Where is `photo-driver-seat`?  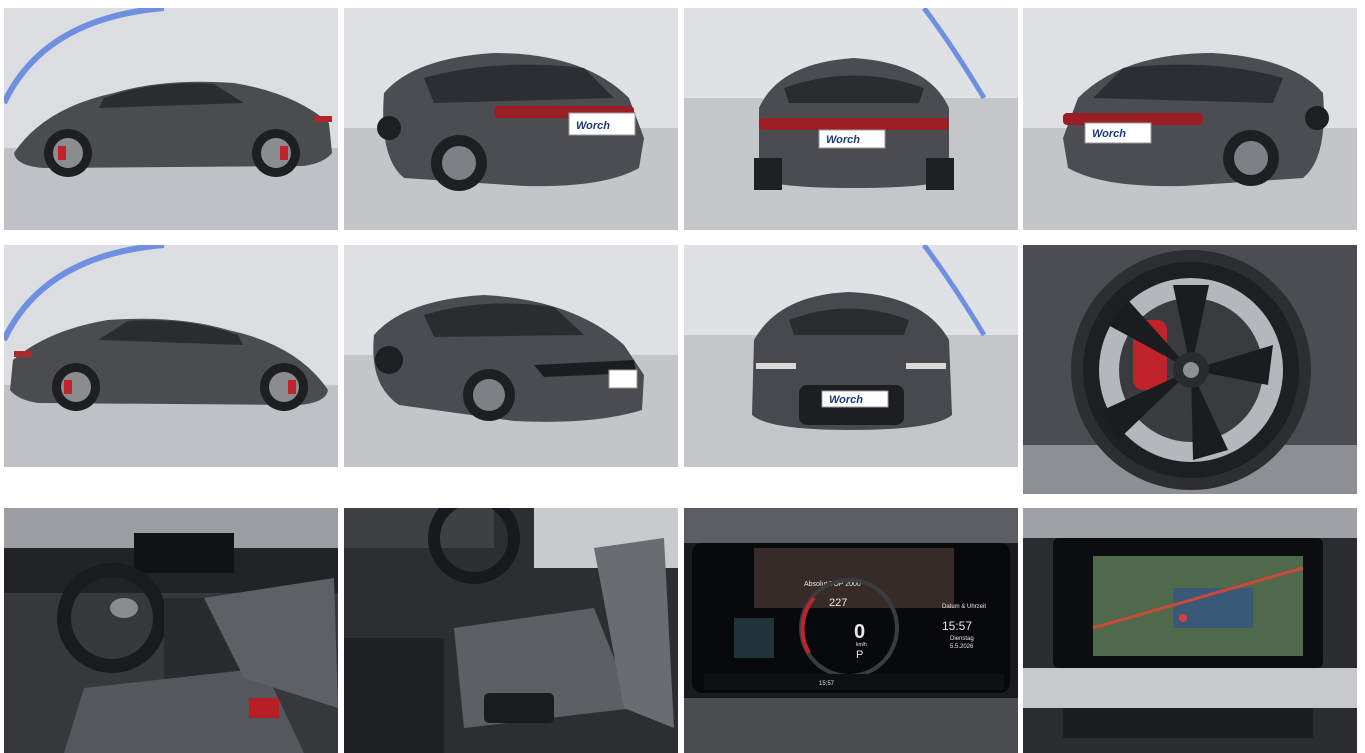 photo-driver-seat is located at coordinates (511, 630).